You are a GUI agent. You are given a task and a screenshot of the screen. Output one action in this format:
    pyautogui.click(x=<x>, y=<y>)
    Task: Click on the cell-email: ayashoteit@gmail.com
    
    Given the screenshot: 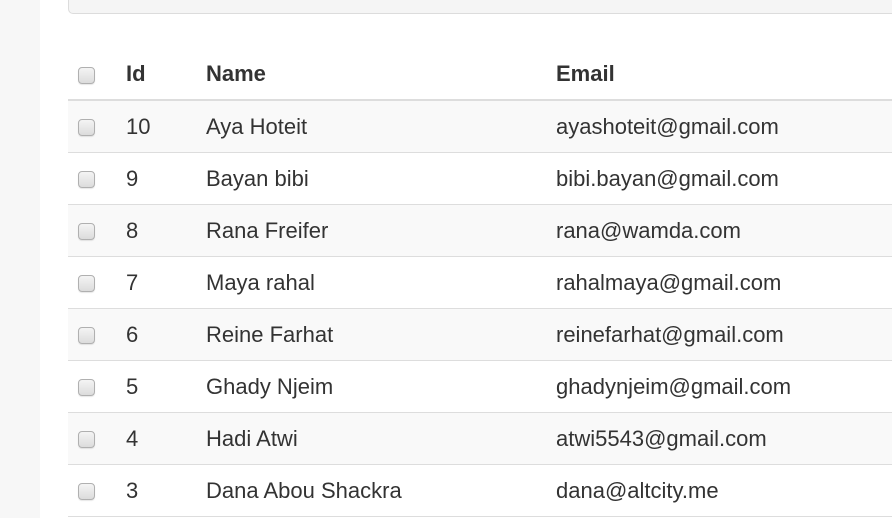 What is the action you would take?
    pyautogui.click(x=724, y=126)
    